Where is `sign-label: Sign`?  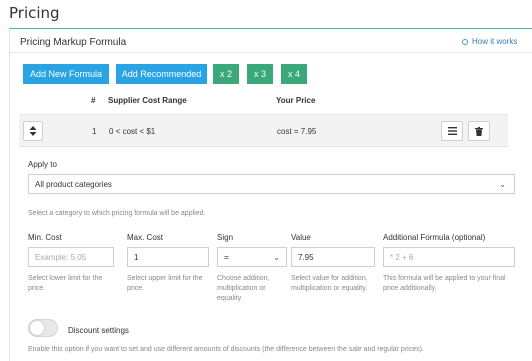
sign-label: Sign is located at coordinates (225, 237).